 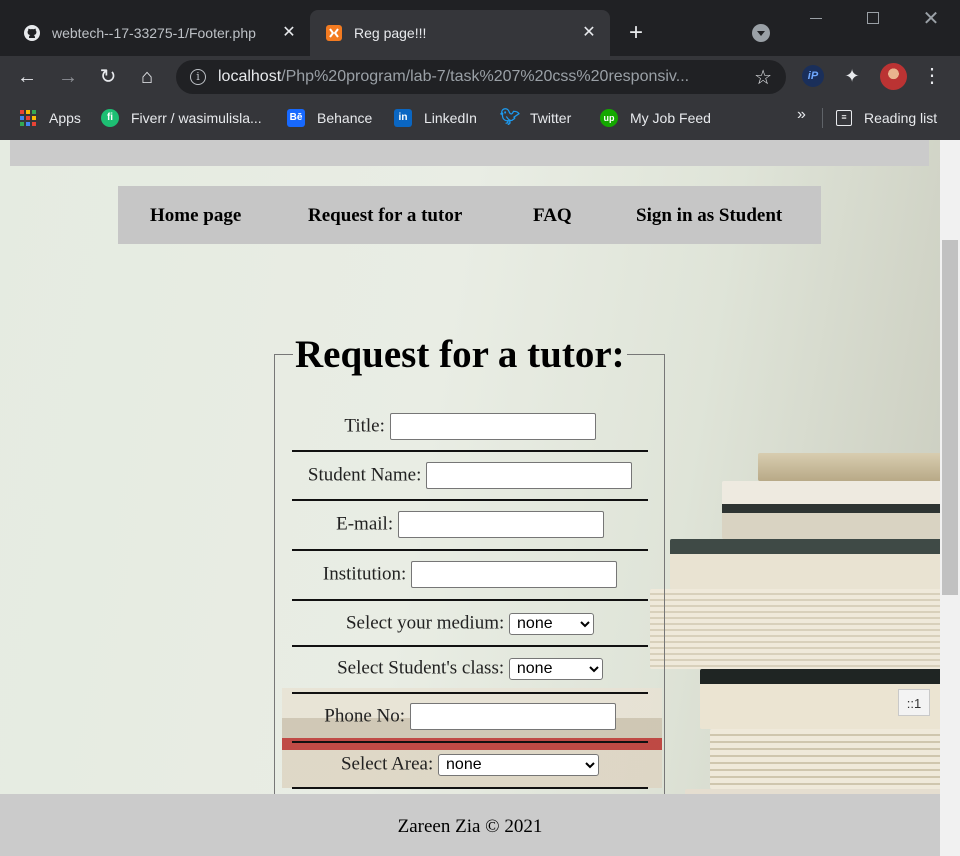 I want to click on phone-input, so click(x=512, y=716).